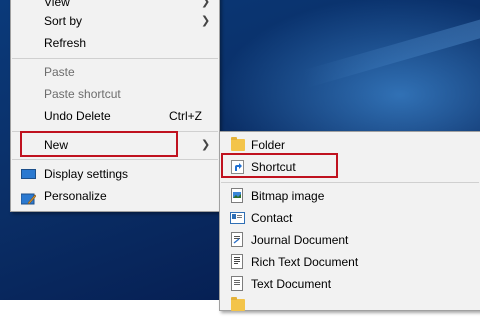 The image size is (480, 317). I want to click on menu-item-label: Paste, so click(59, 72).